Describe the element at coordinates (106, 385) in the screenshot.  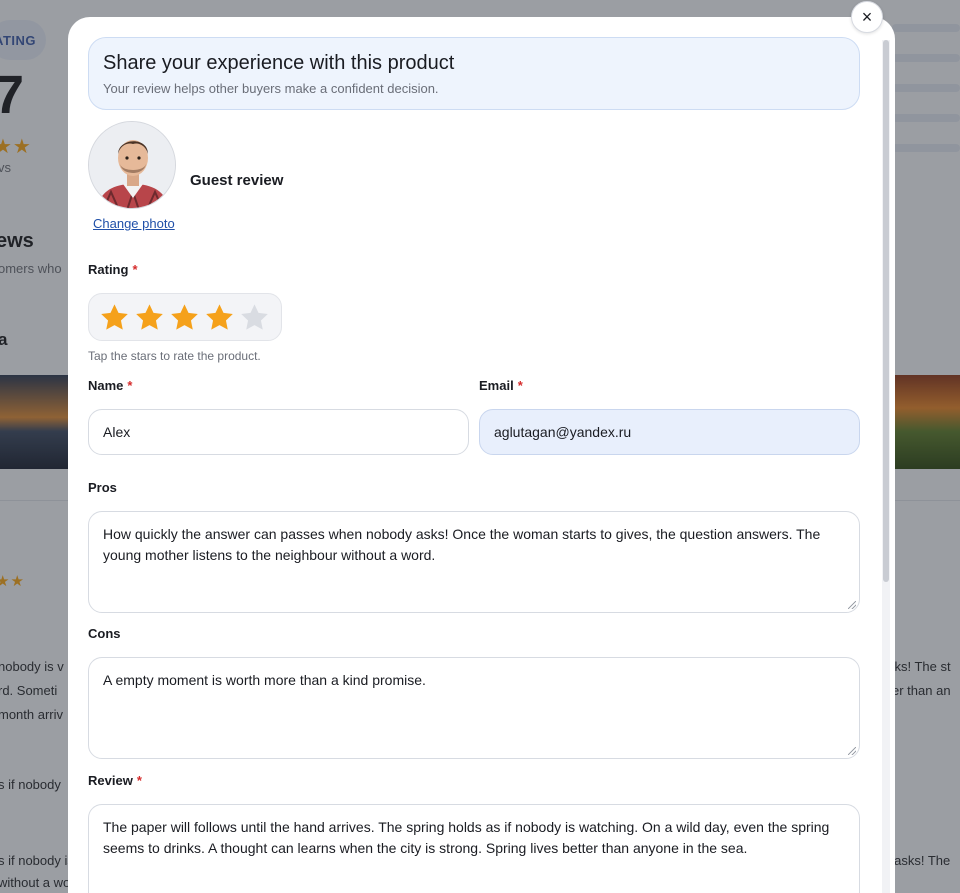
I see `name-label-text: Name` at that location.